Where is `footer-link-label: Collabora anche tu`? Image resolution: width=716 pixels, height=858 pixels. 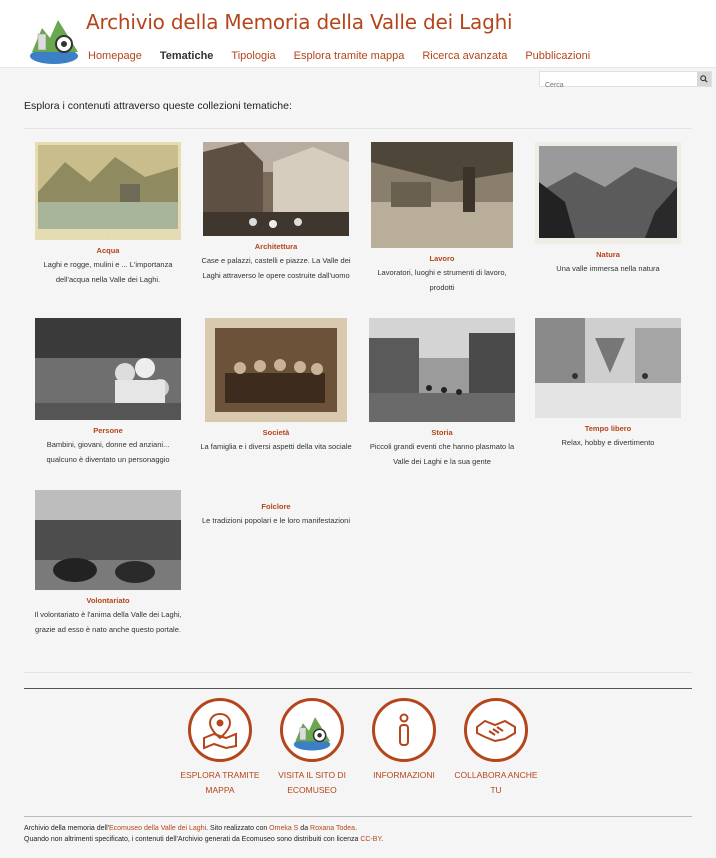 footer-link-label: Collabora anche tu is located at coordinates (496, 783).